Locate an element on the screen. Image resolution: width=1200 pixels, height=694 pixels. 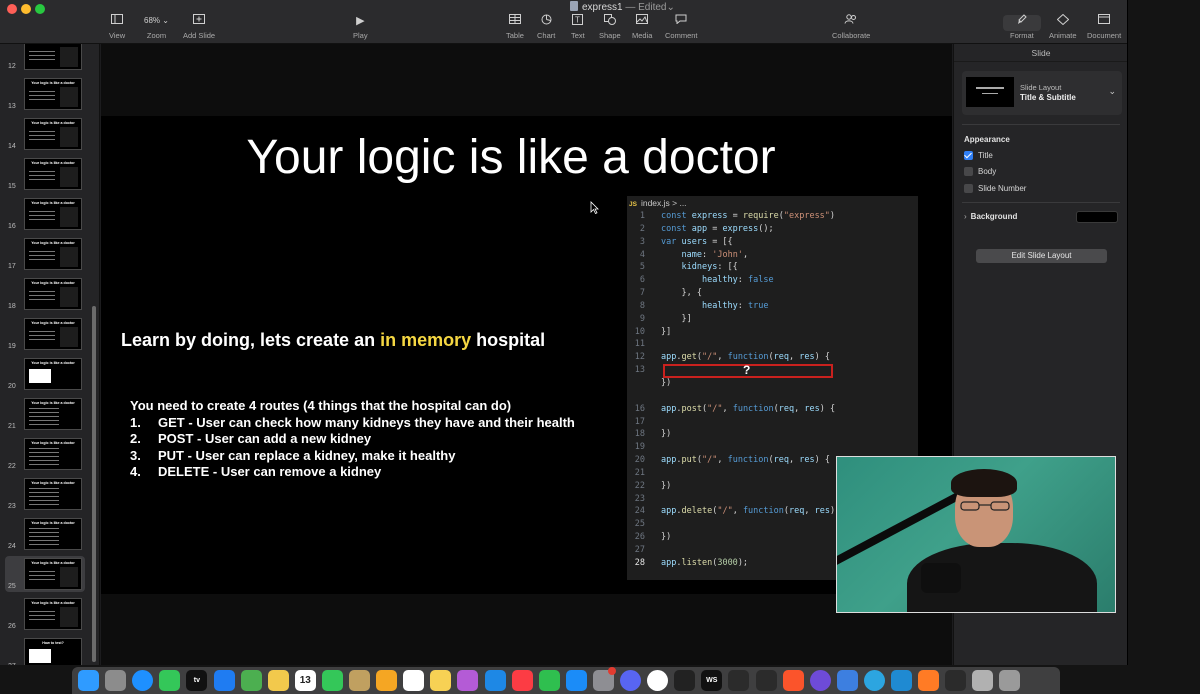
maps-icon is located at coordinates (251, 680).